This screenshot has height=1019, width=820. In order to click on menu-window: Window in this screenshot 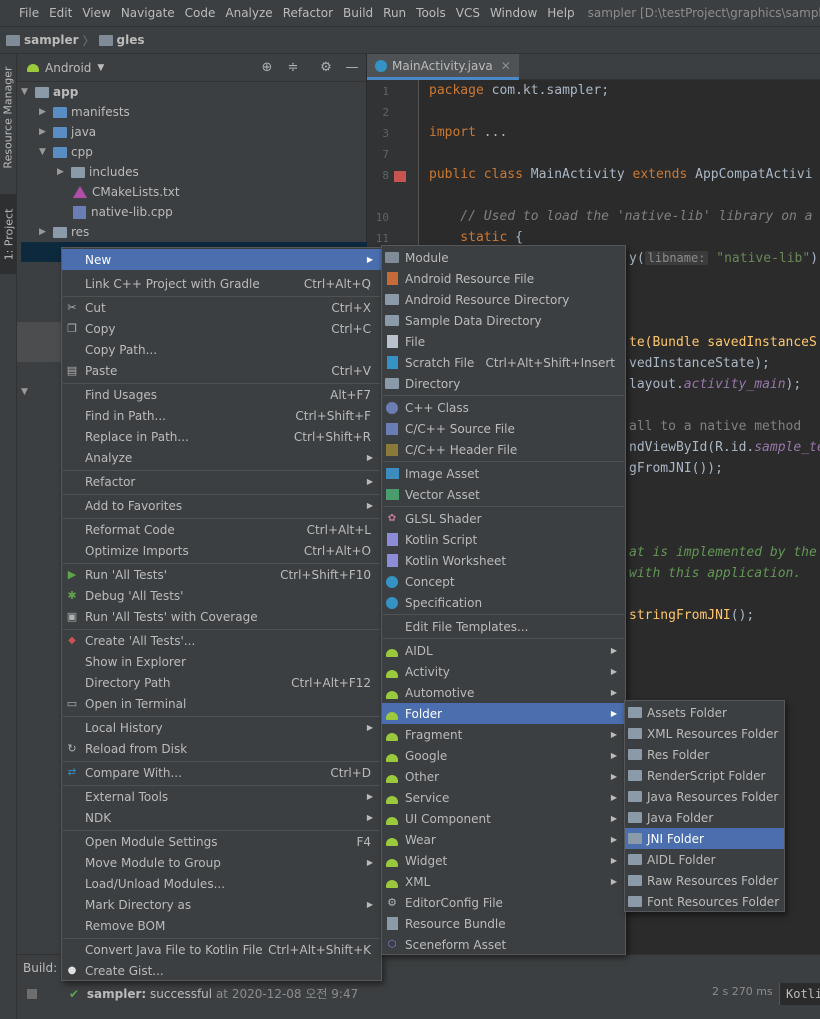, I will do `click(513, 13)`.